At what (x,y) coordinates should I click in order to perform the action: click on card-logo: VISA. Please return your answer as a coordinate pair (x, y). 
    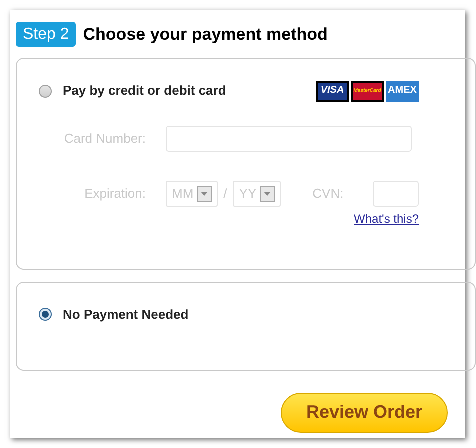
    Looking at the image, I should click on (332, 91).